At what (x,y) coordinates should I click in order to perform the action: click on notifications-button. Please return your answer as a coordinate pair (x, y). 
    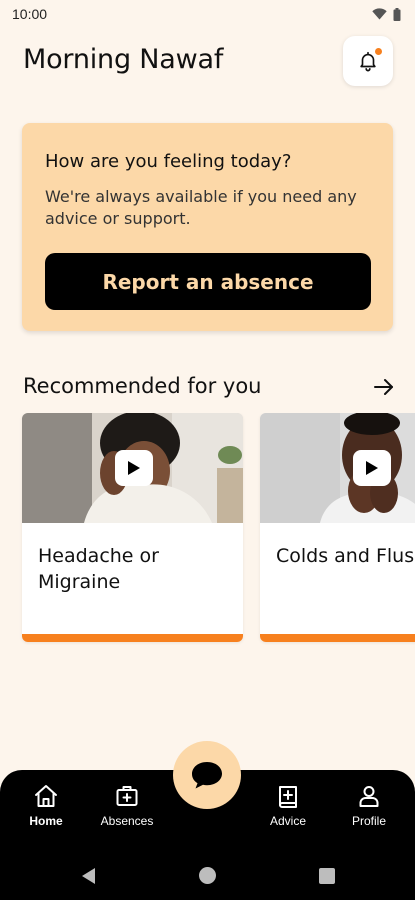
    Looking at the image, I should click on (368, 61).